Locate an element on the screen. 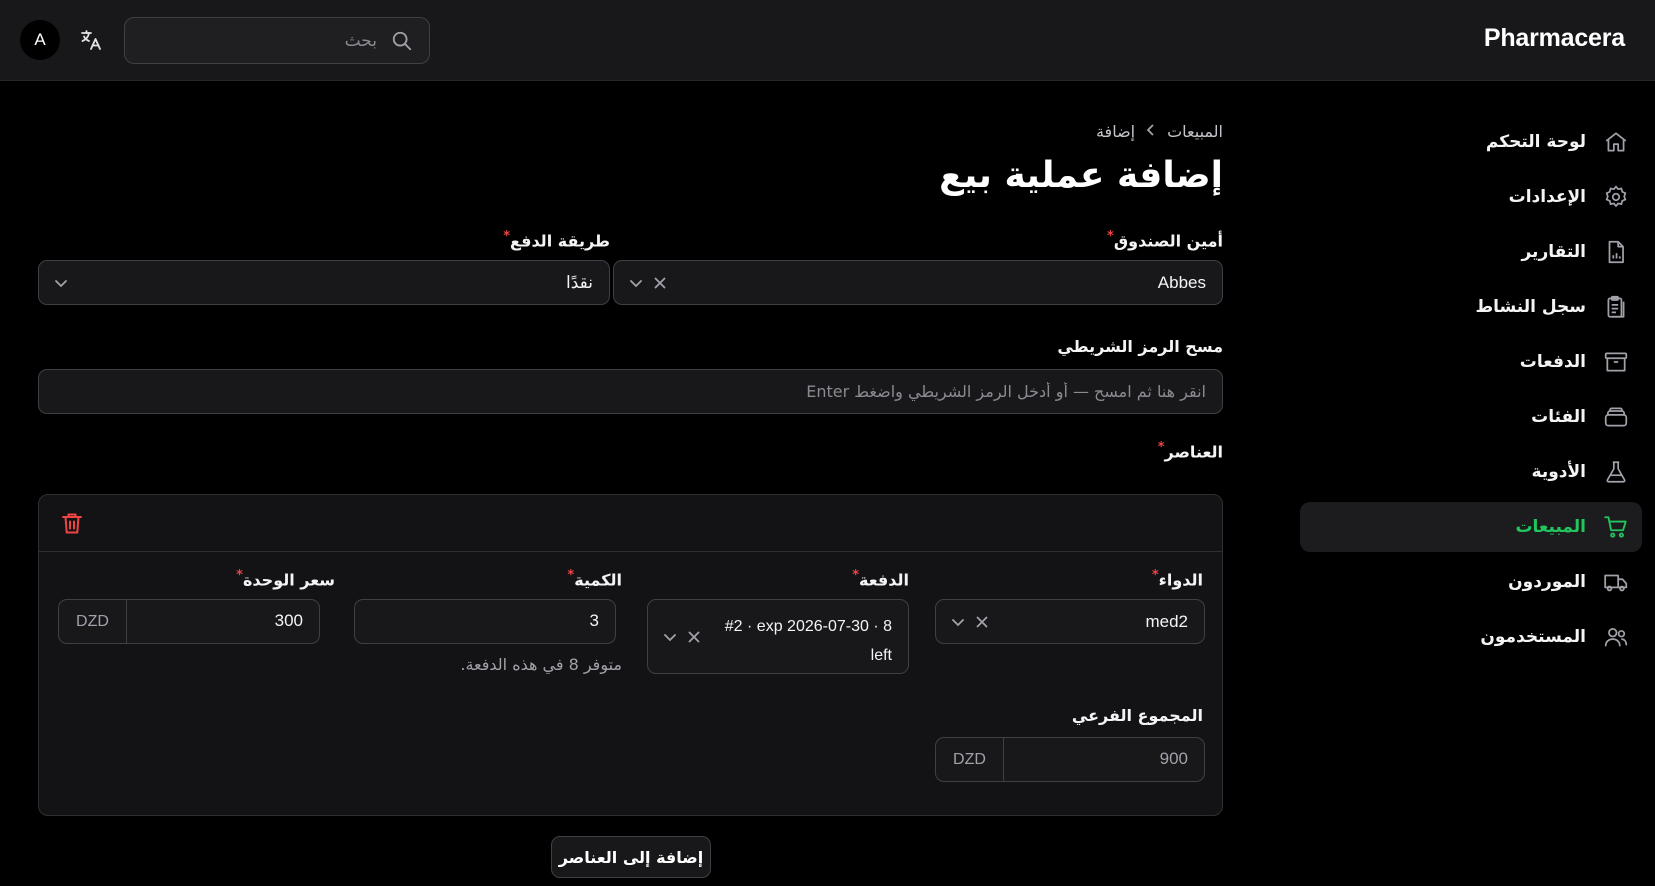 The image size is (1655, 886). add-to-items-button: إضافة إلى العناصر is located at coordinates (631, 857).